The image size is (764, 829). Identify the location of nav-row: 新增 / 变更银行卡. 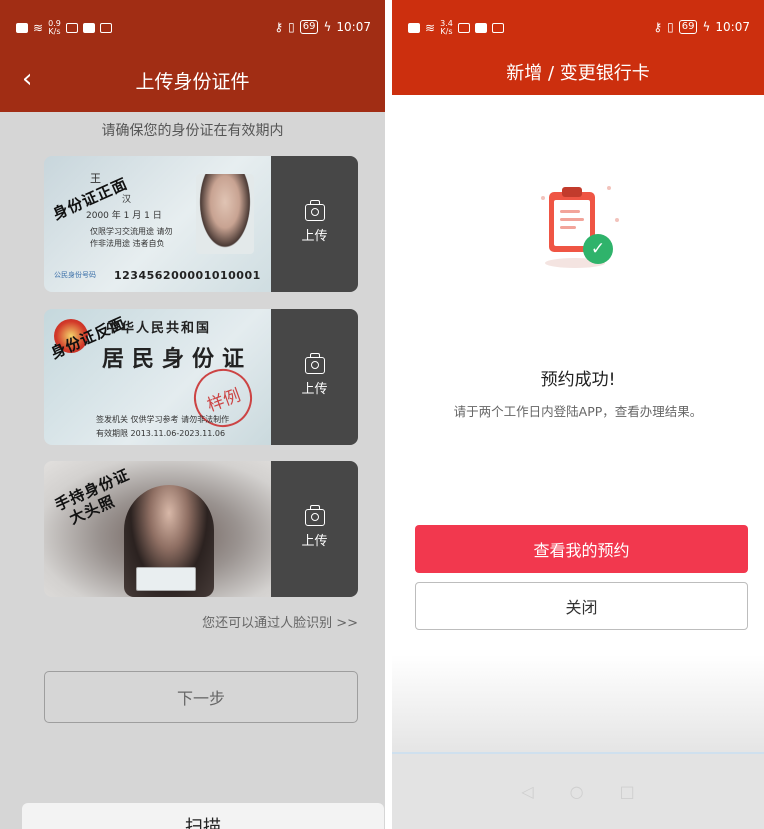
(578, 72).